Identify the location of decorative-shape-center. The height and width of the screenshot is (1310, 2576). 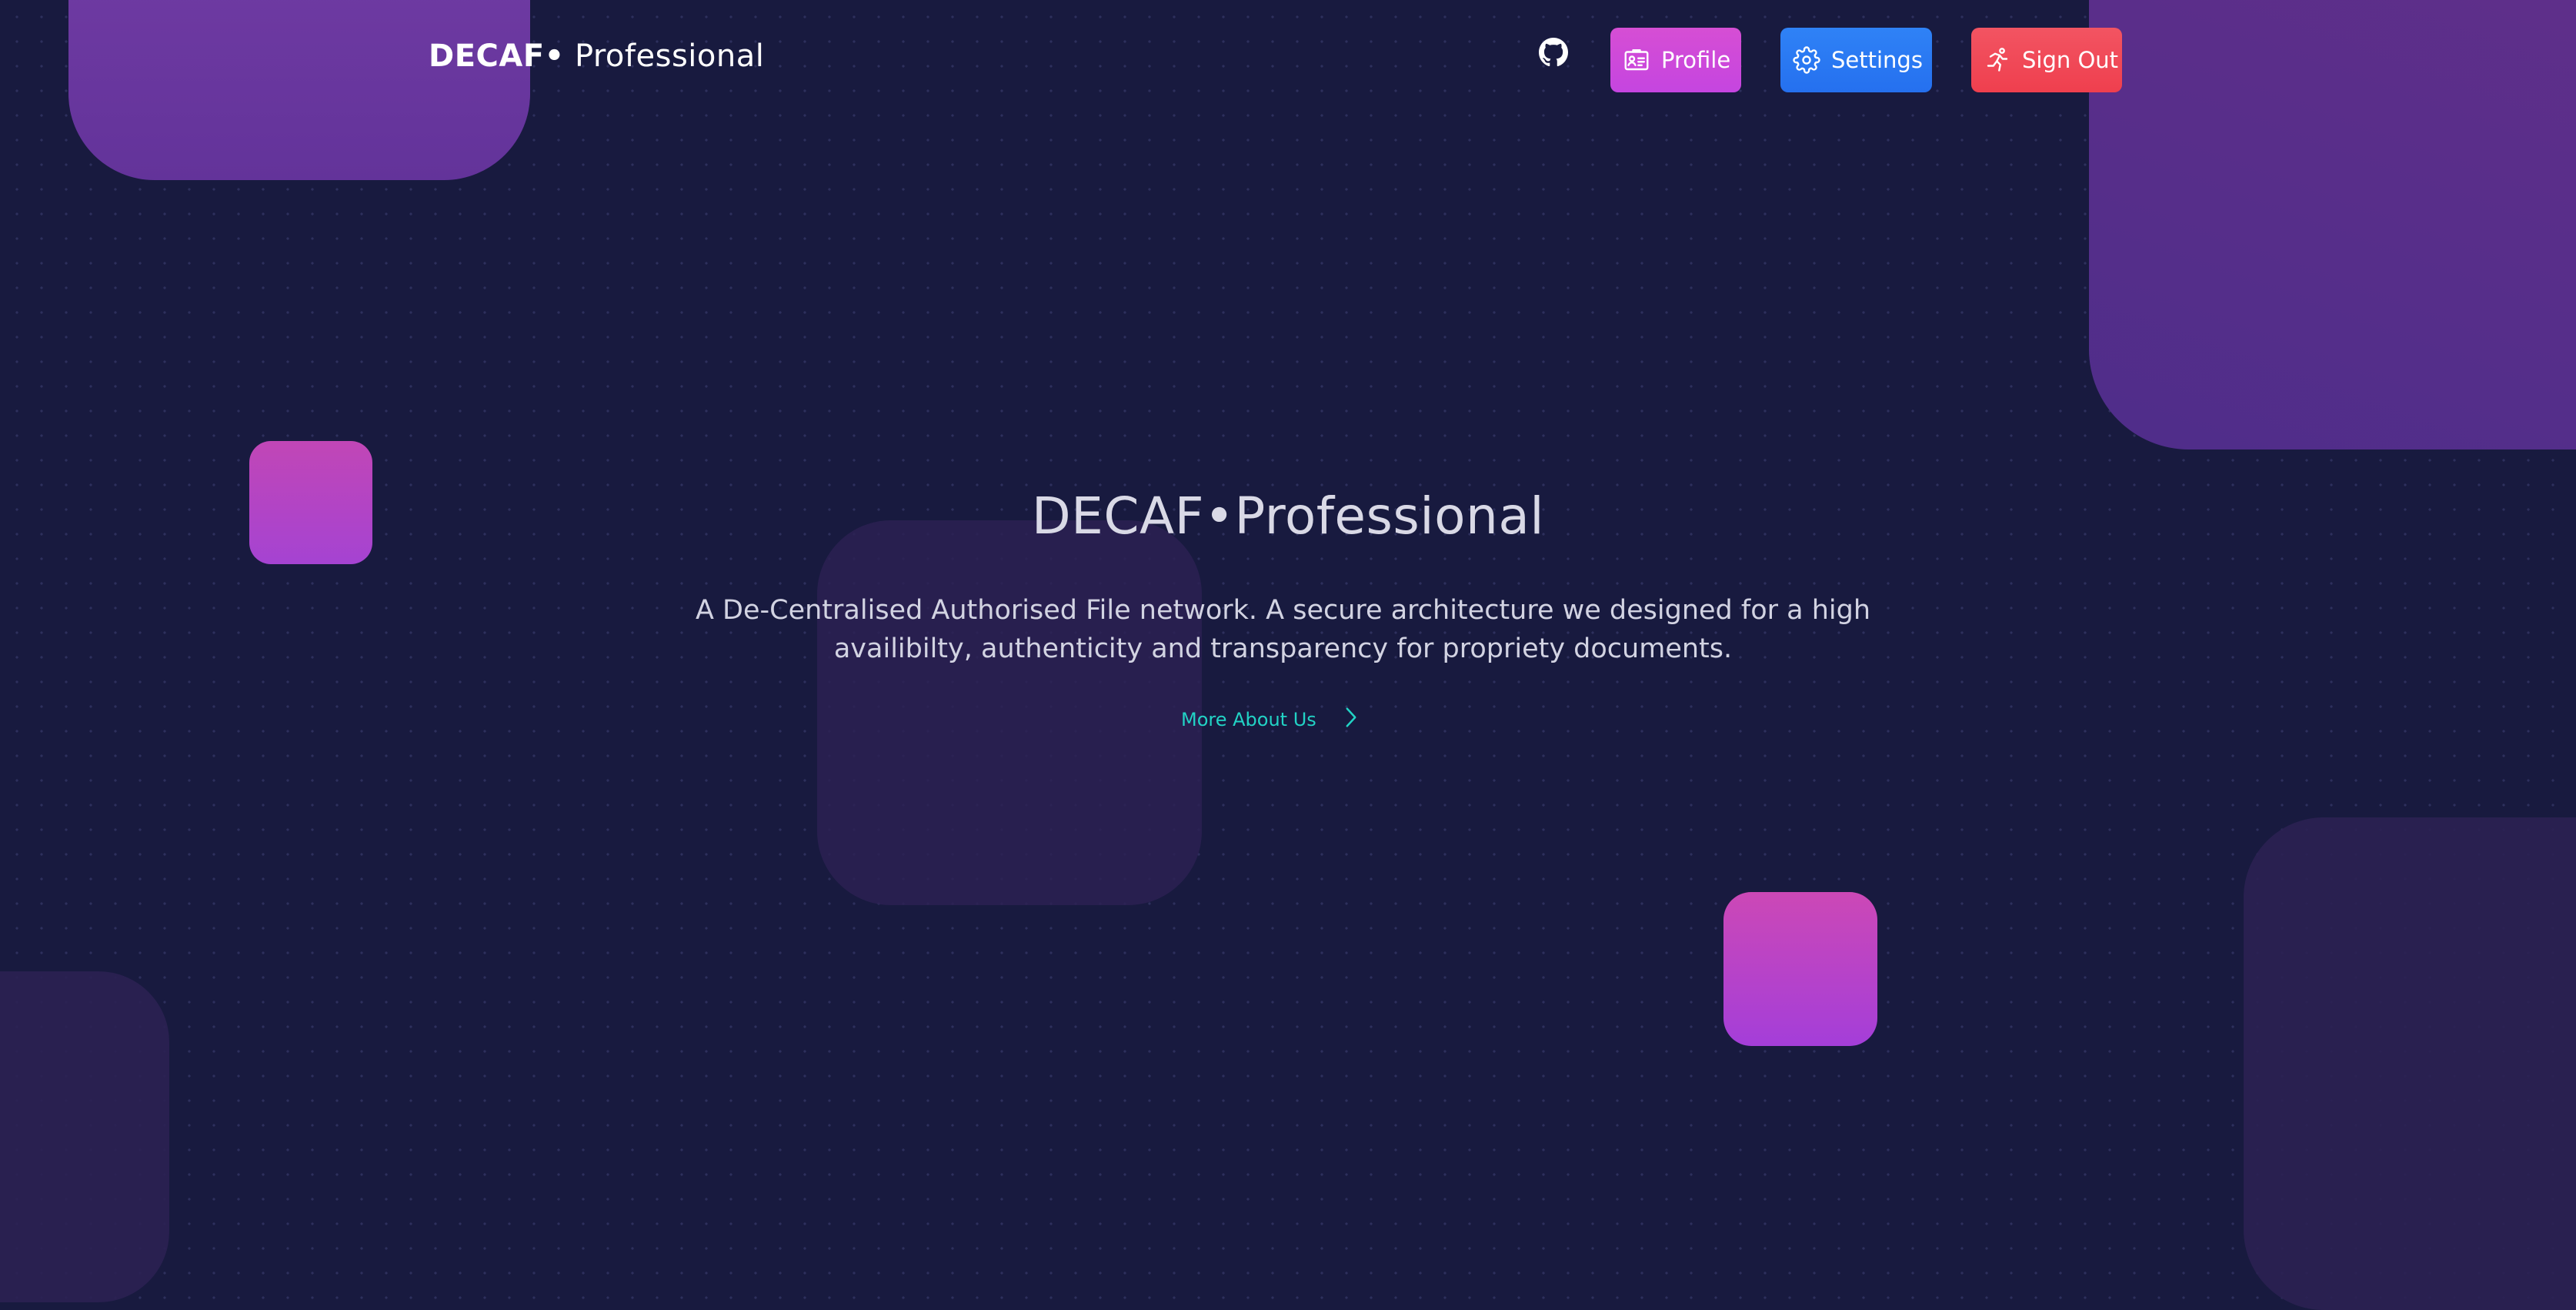
(1010, 712).